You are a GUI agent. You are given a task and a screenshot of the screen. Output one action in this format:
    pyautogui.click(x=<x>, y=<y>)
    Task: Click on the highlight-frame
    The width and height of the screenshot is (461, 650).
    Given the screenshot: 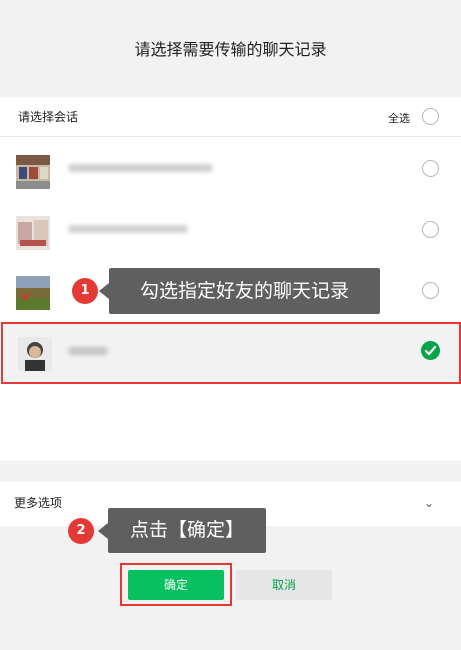 What is the action you would take?
    pyautogui.click(x=231, y=353)
    